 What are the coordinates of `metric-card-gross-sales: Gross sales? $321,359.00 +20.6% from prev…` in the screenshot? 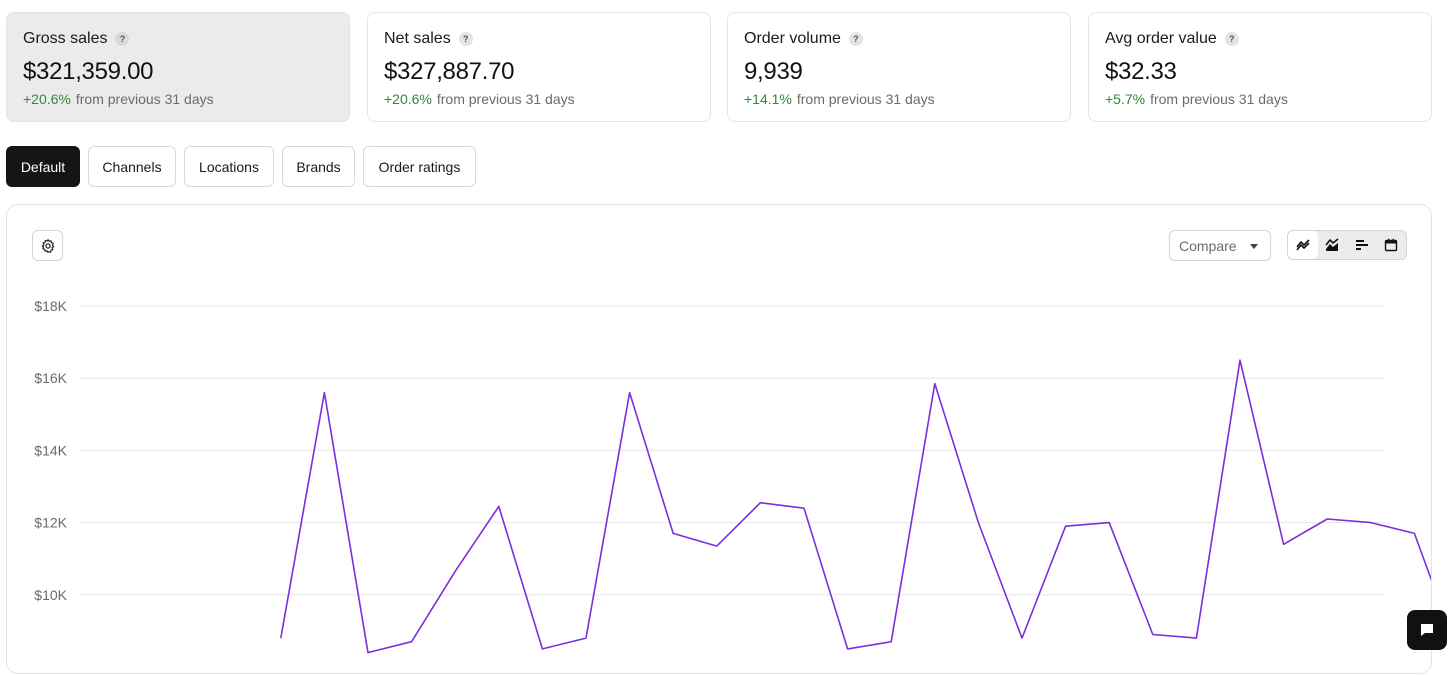 It's located at (178, 67).